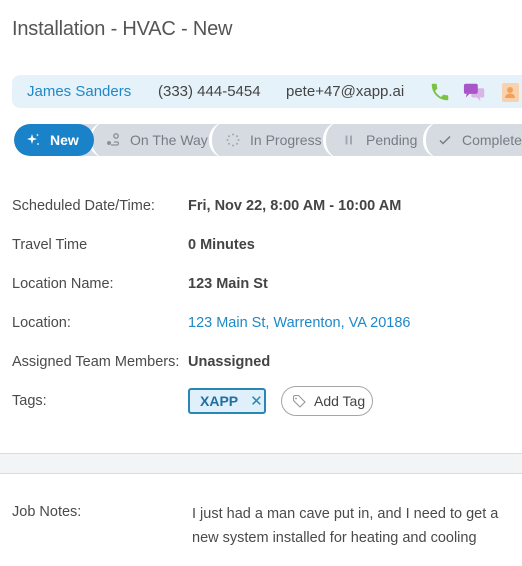 Image resolution: width=522 pixels, height=566 pixels. What do you see at coordinates (33, 140) in the screenshot?
I see `sparkle-icon` at bounding box center [33, 140].